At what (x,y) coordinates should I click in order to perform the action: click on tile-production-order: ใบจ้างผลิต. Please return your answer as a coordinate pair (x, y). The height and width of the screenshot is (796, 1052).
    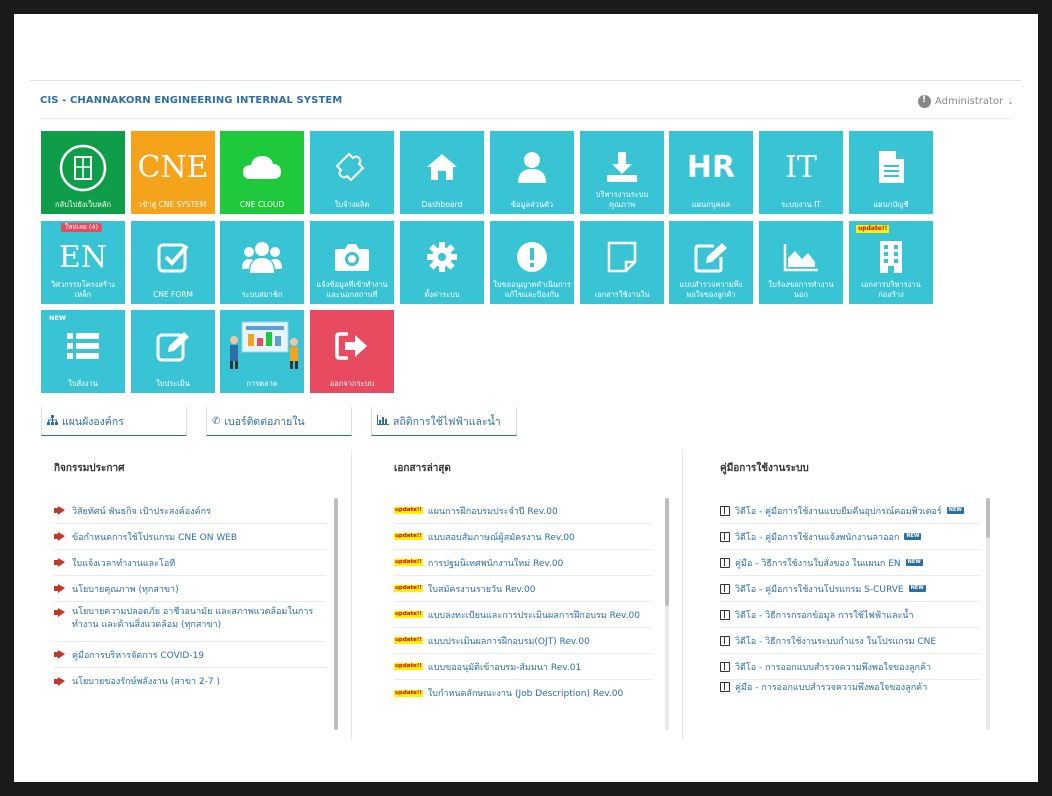
    Looking at the image, I should click on (352, 172).